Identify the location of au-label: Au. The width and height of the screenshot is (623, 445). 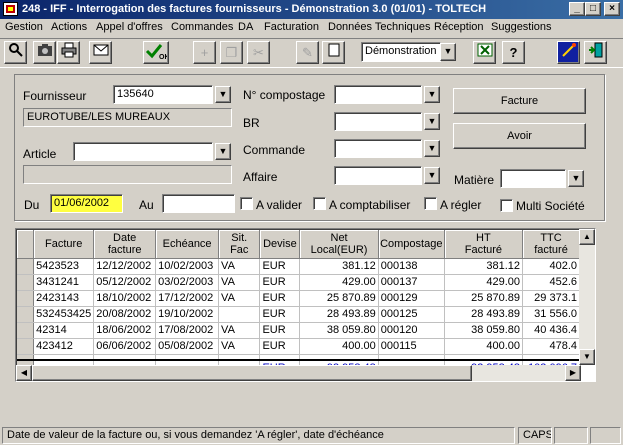
(146, 205).